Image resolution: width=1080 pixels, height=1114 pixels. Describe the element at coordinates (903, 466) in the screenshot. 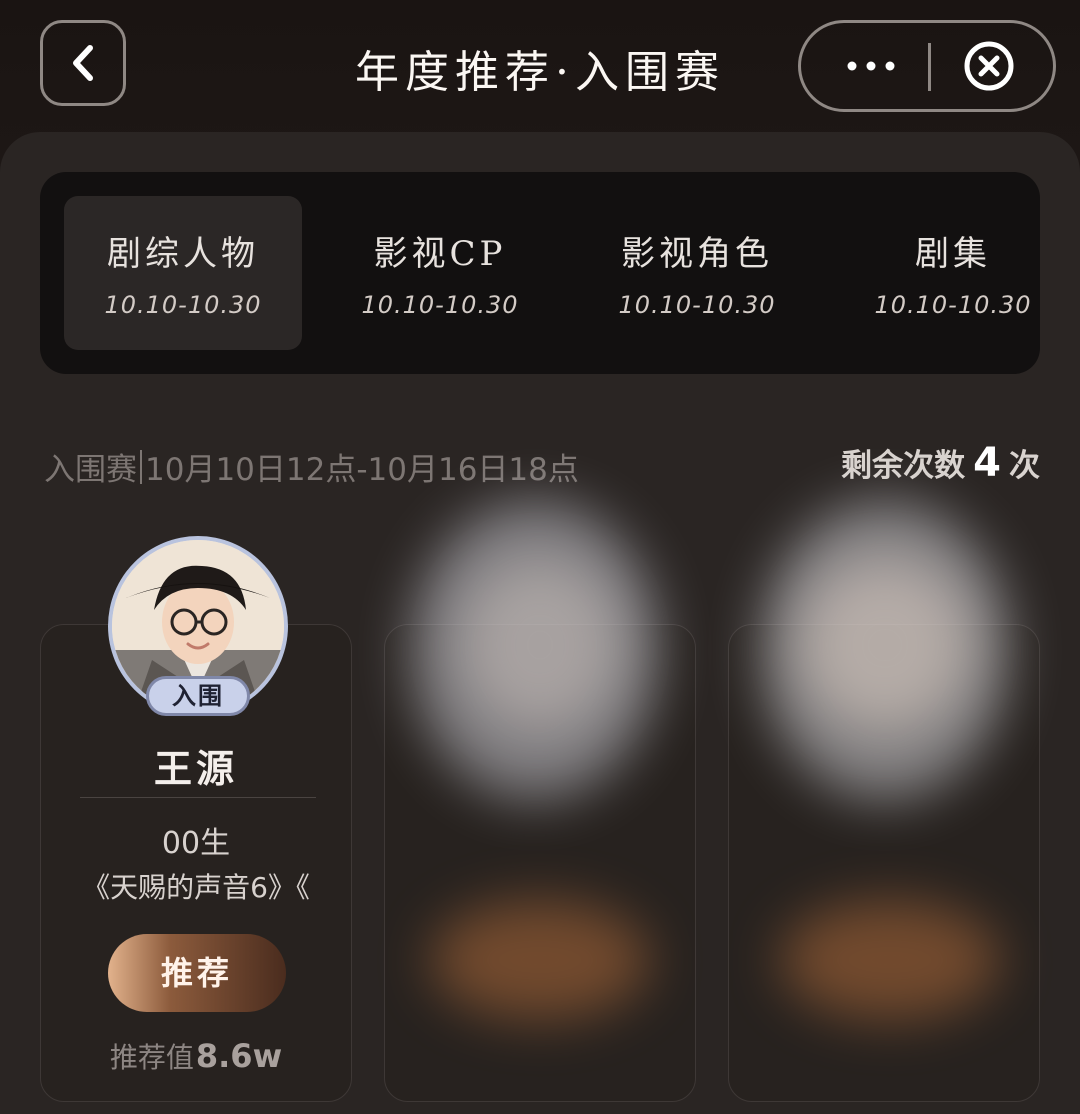

I see `remaining-label: 剩余次数` at that location.